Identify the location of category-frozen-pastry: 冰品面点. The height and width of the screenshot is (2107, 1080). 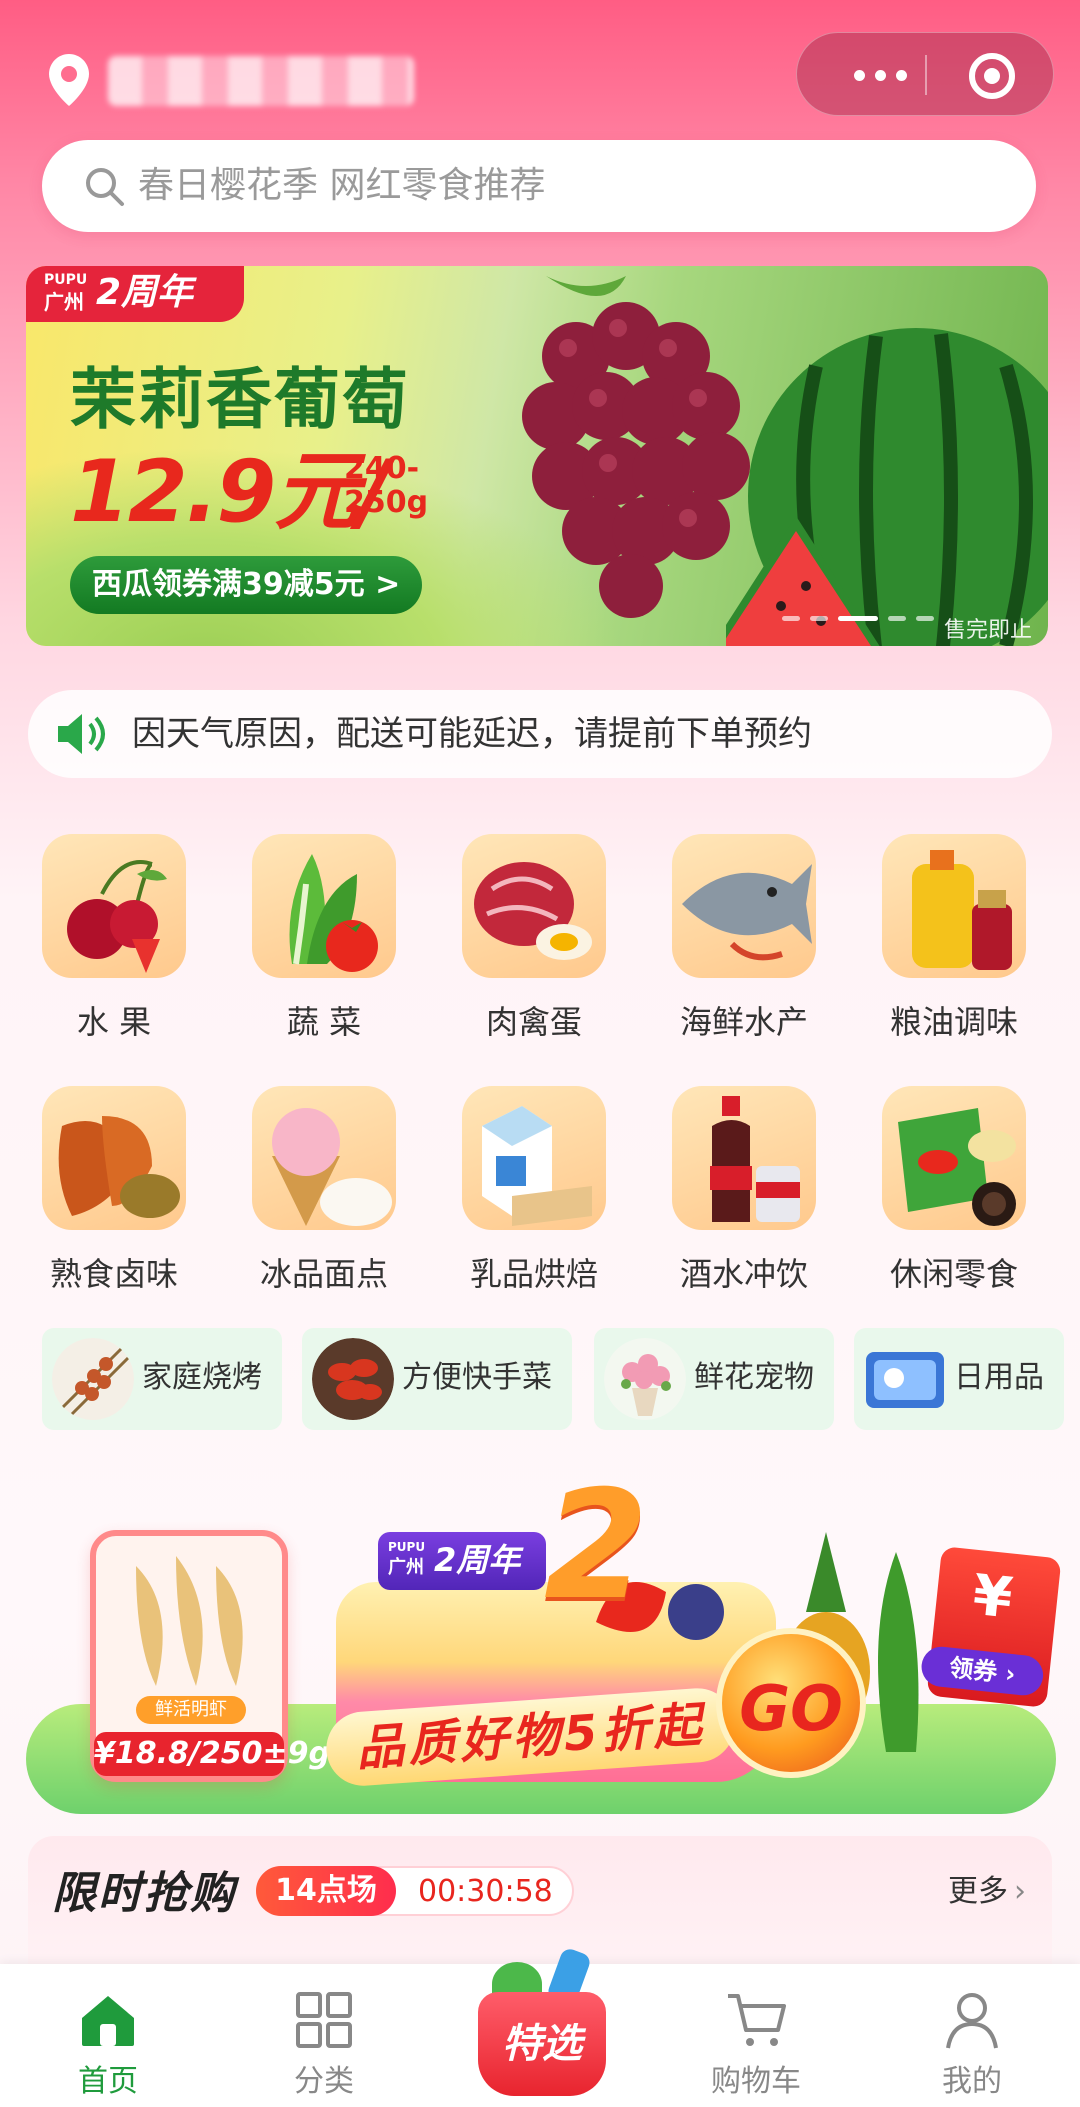
(320, 1196).